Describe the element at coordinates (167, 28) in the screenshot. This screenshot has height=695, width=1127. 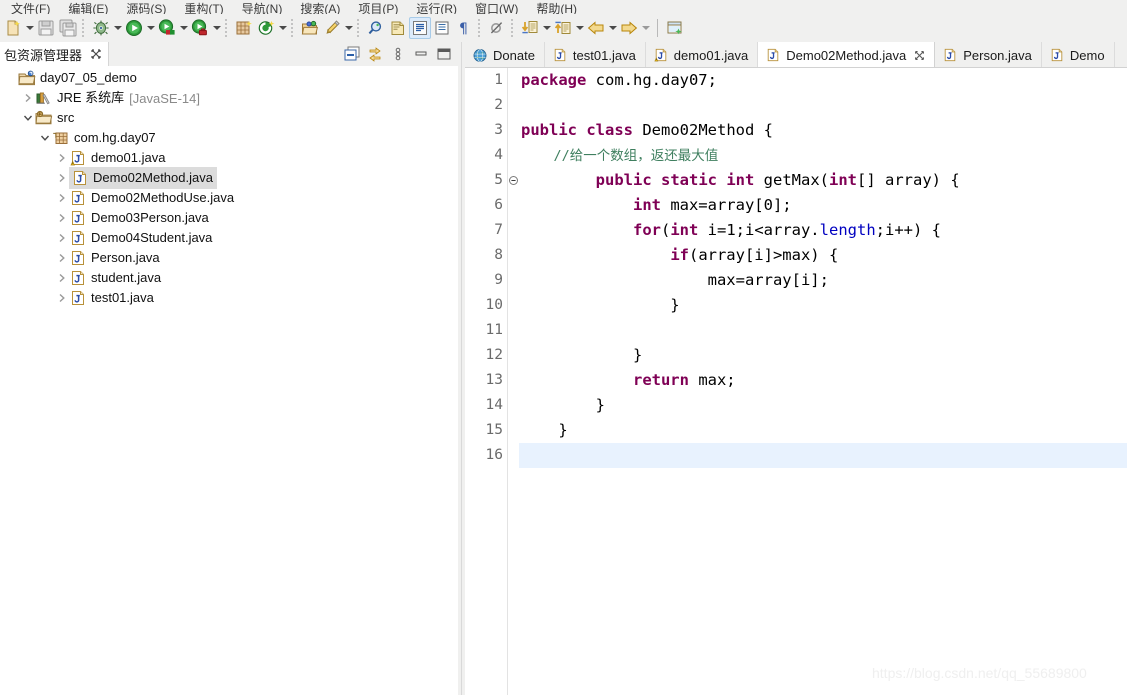
I see `coverage-icon` at that location.